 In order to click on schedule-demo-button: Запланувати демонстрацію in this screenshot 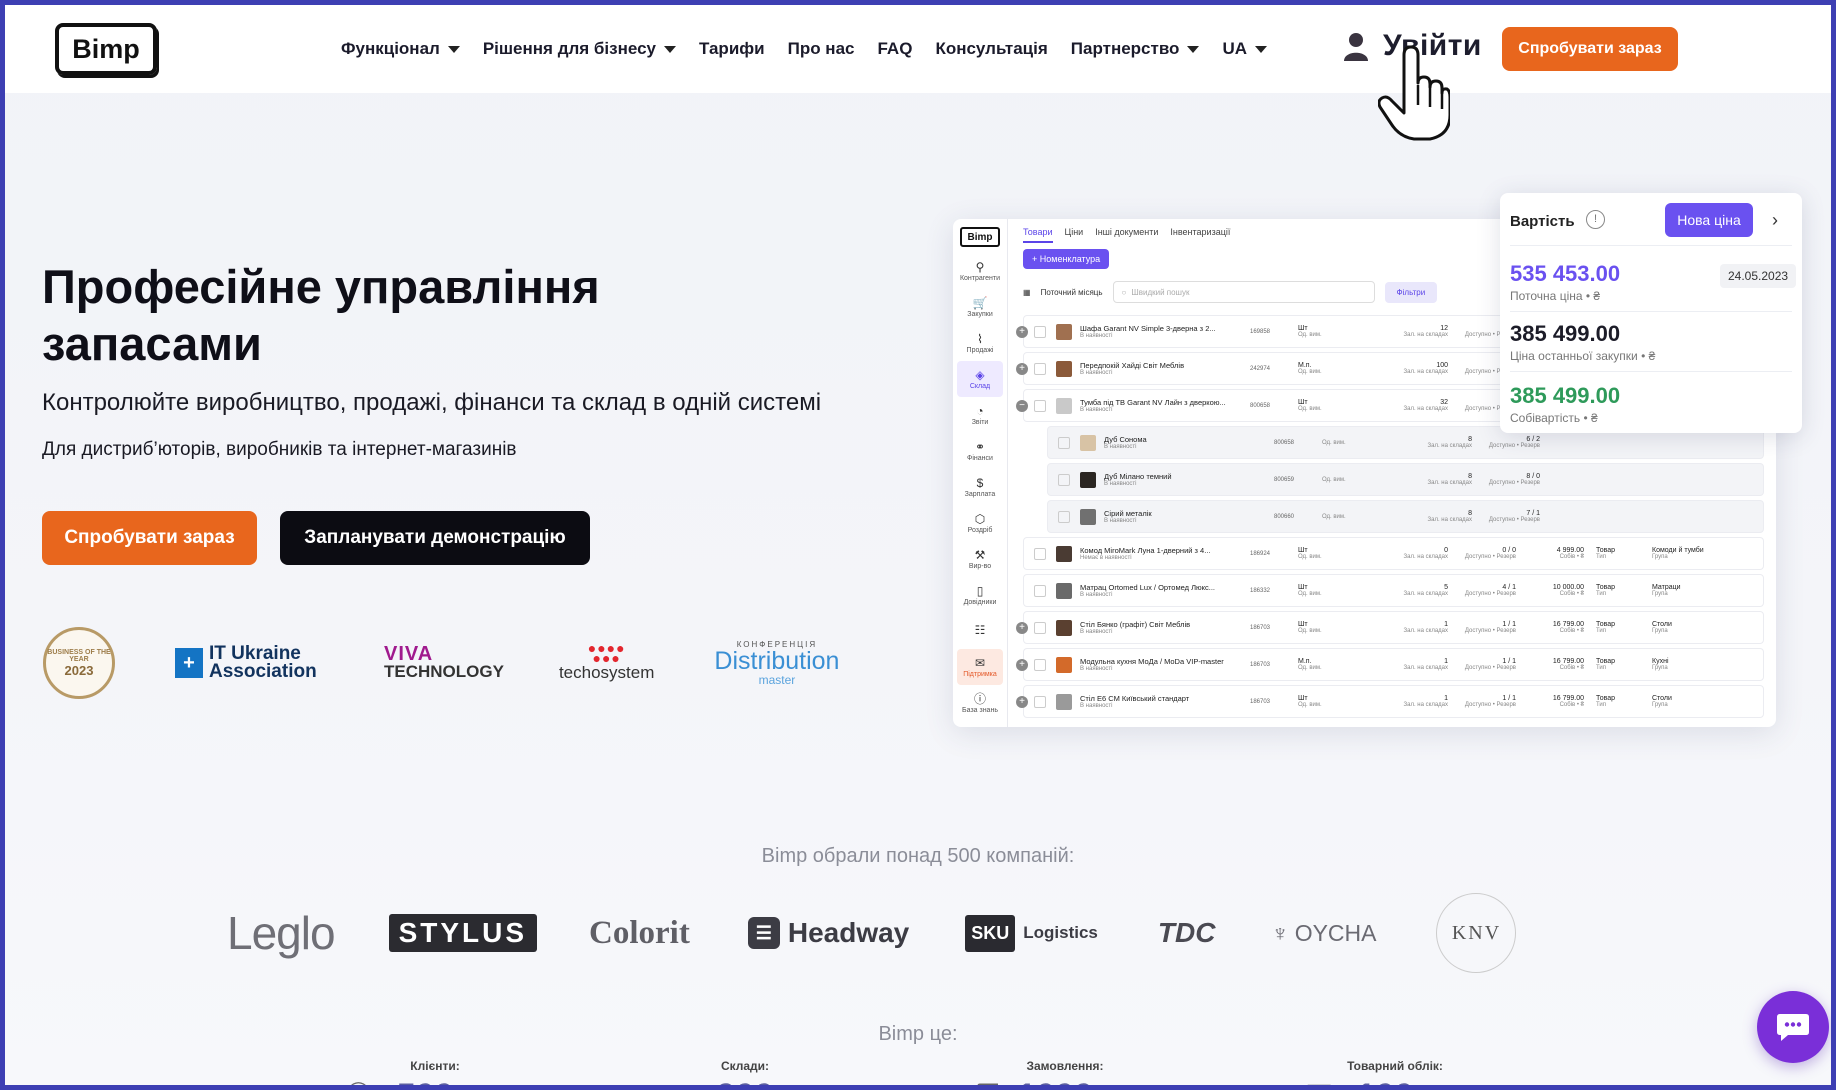, I will do `click(435, 538)`.